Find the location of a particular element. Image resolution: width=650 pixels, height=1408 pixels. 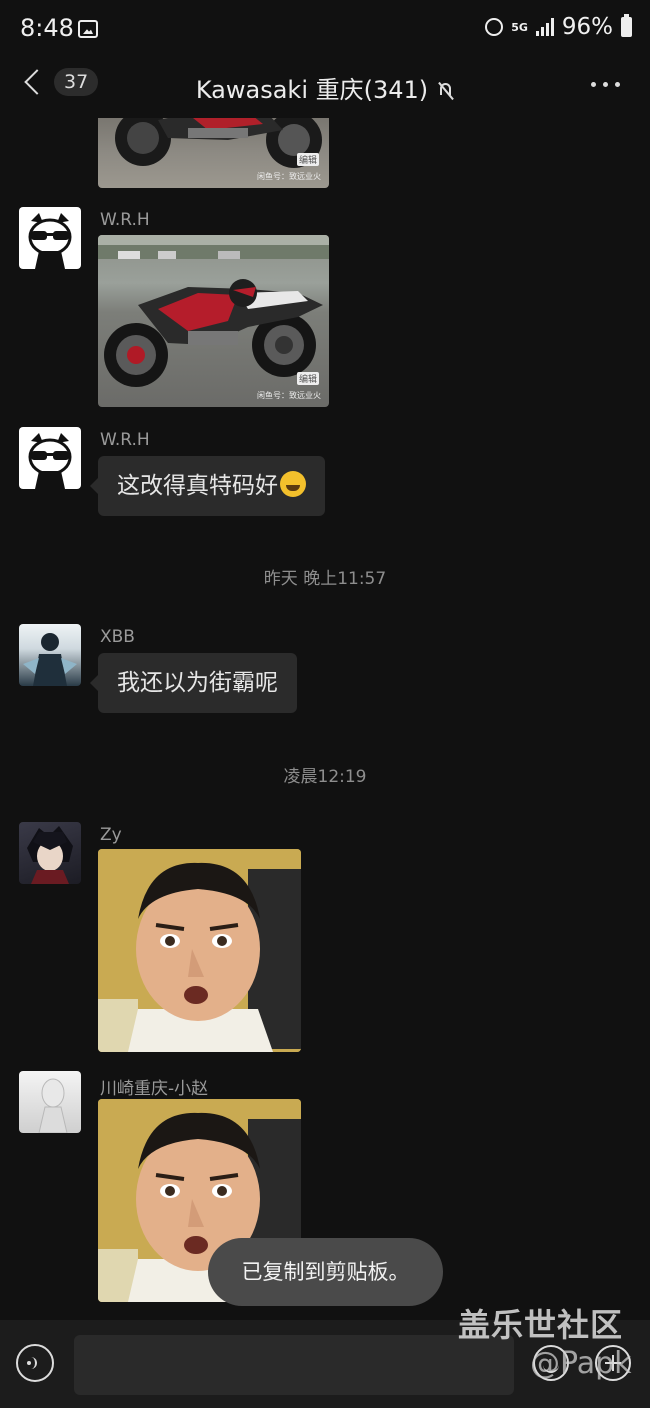

mannequin-icon is located at coordinates (53, 1105).